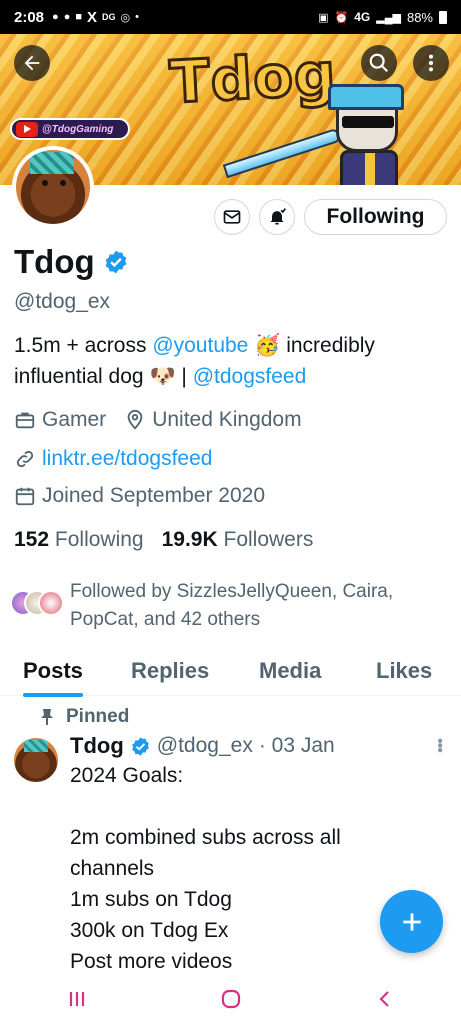  I want to click on sync-icon: ◎, so click(125, 17).